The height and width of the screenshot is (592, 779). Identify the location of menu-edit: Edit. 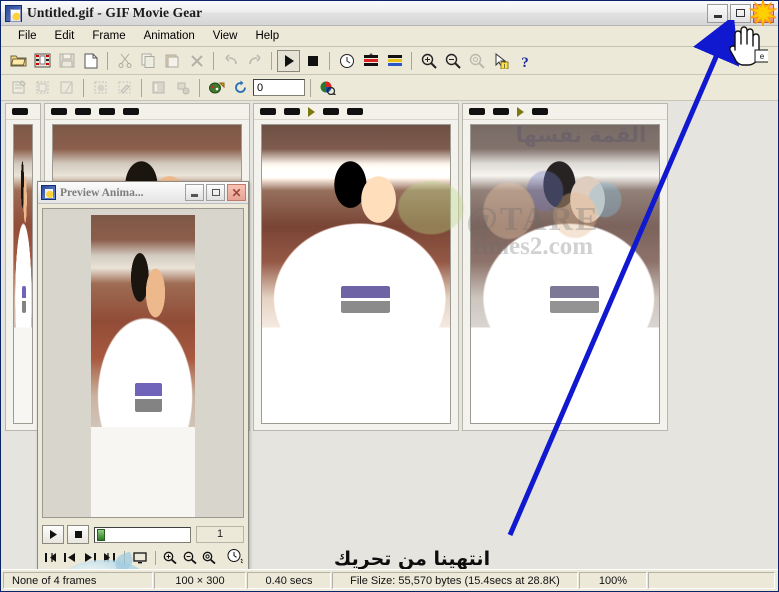
(65, 36).